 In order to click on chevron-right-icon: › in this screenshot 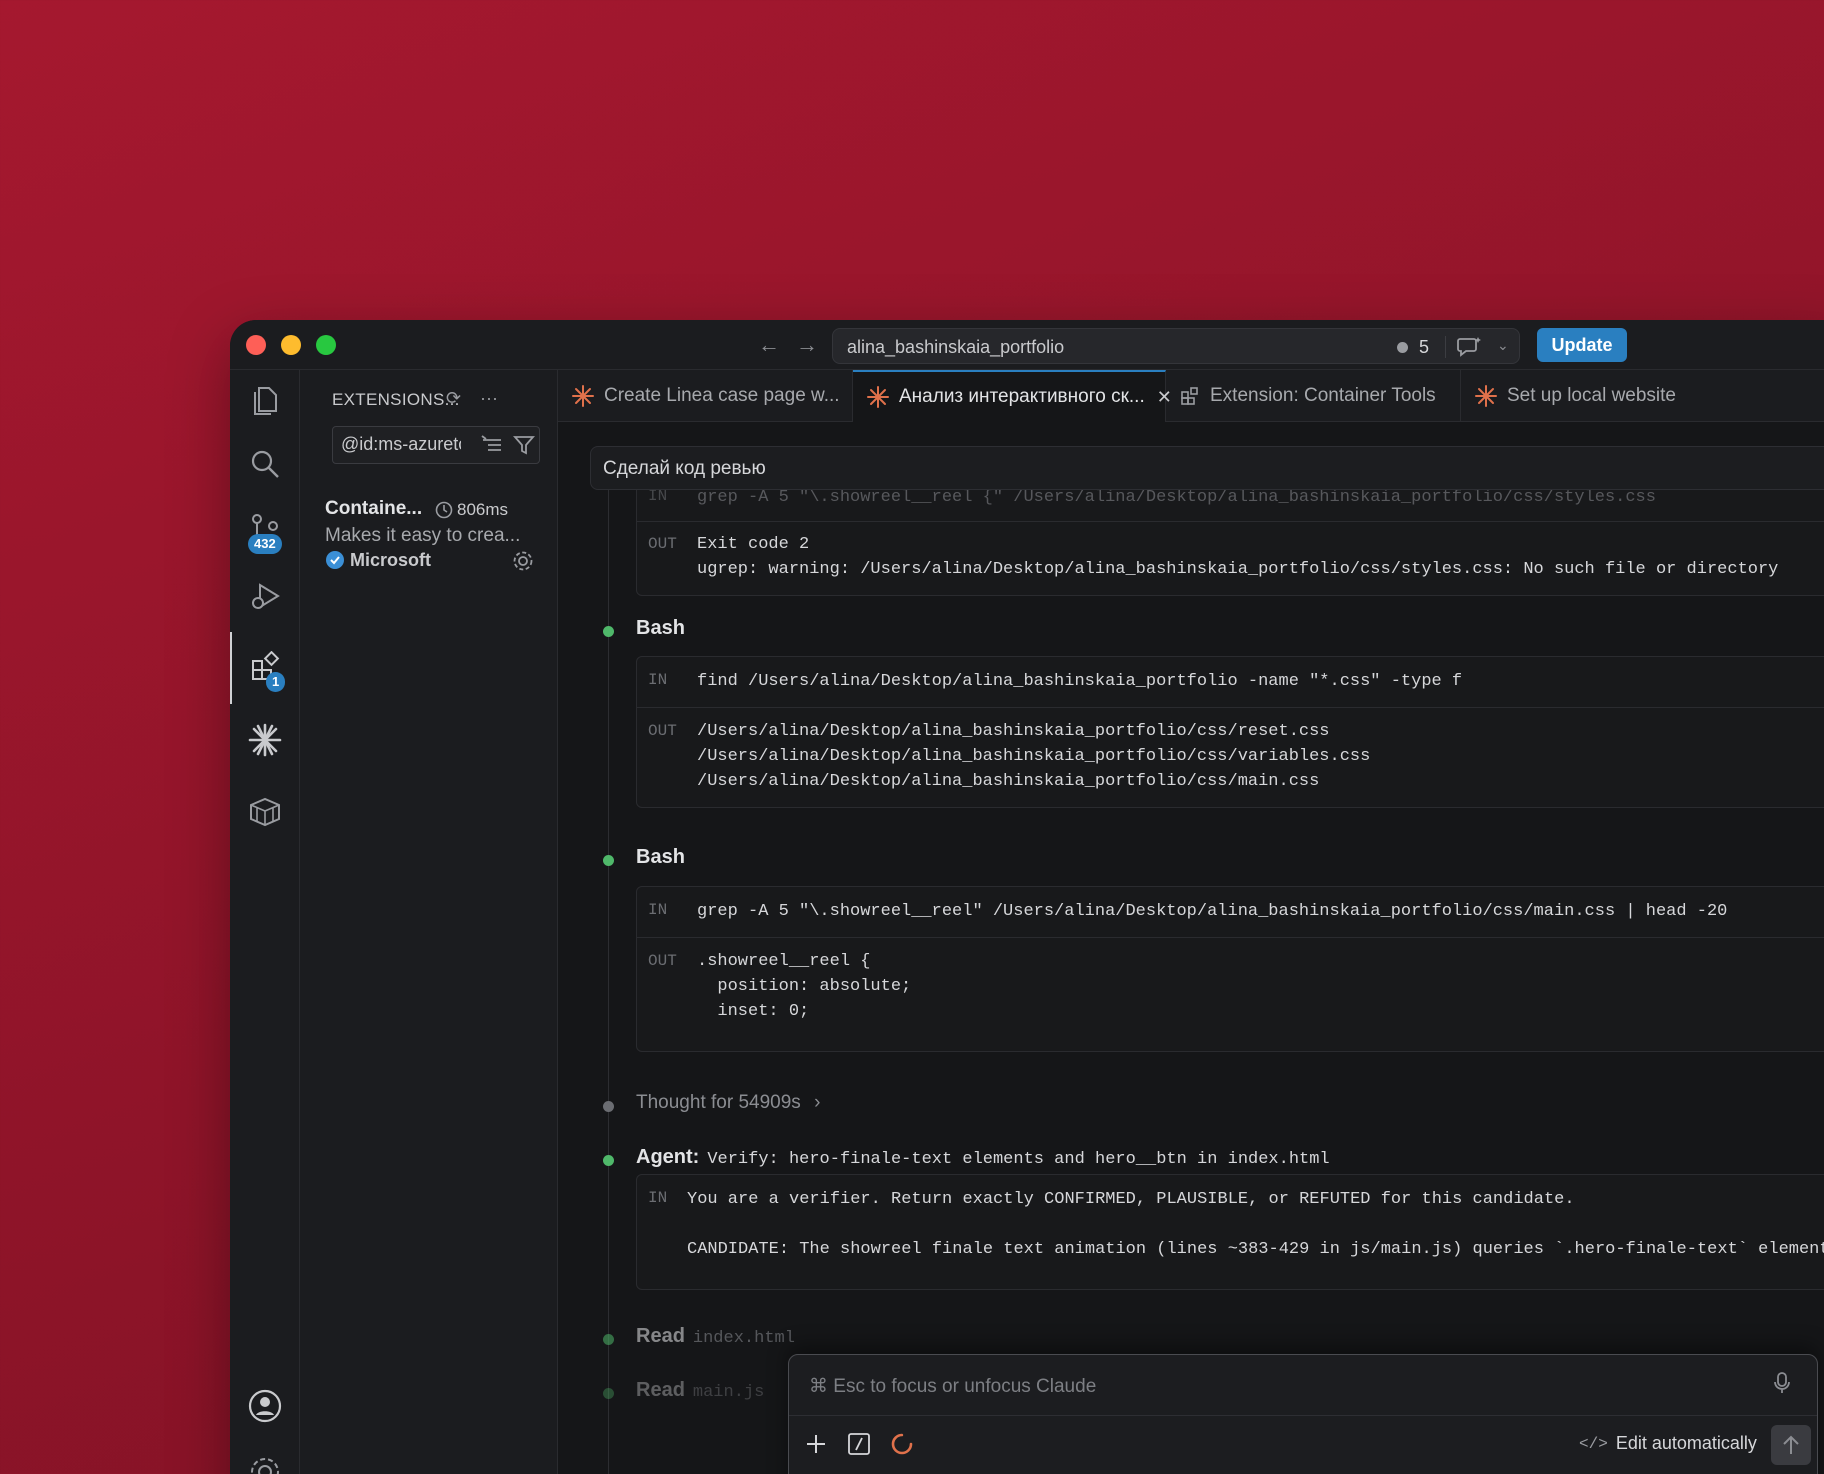, I will do `click(817, 1102)`.